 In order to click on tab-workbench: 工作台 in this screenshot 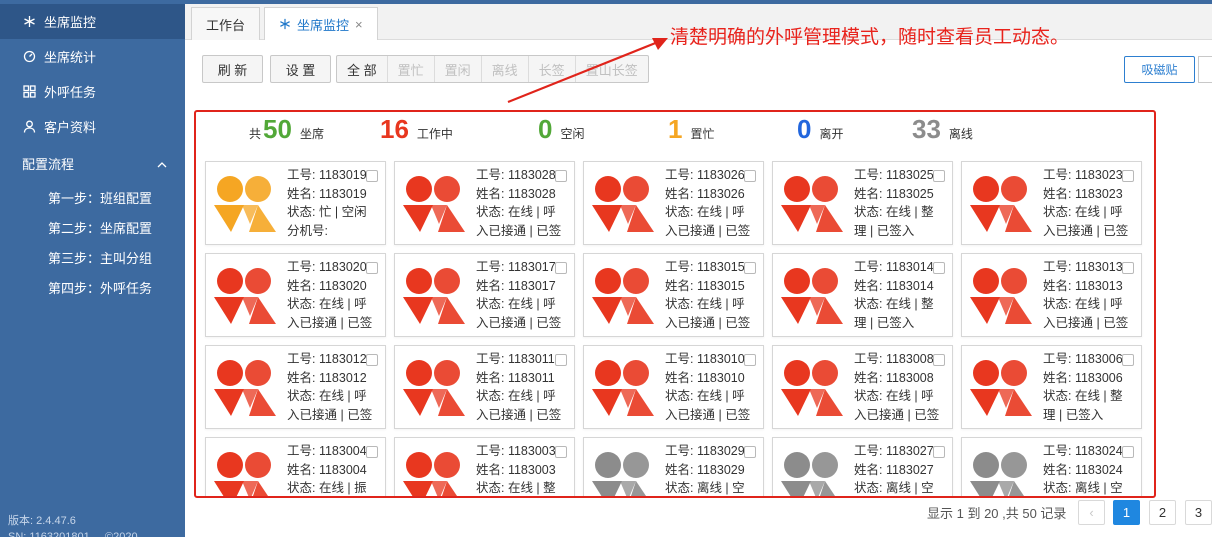, I will do `click(226, 23)`.